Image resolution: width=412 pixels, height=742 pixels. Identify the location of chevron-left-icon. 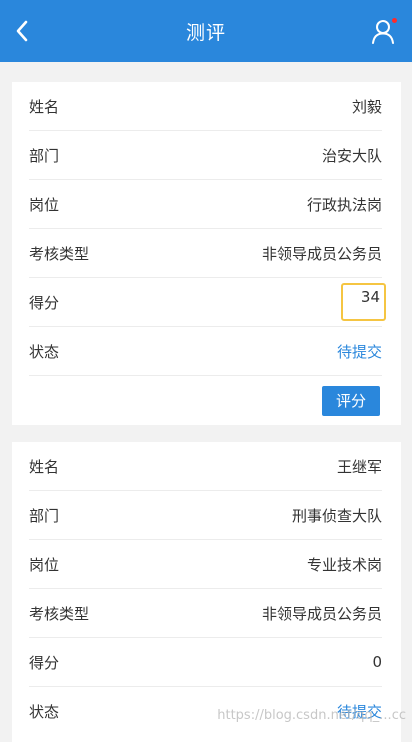
(22, 31).